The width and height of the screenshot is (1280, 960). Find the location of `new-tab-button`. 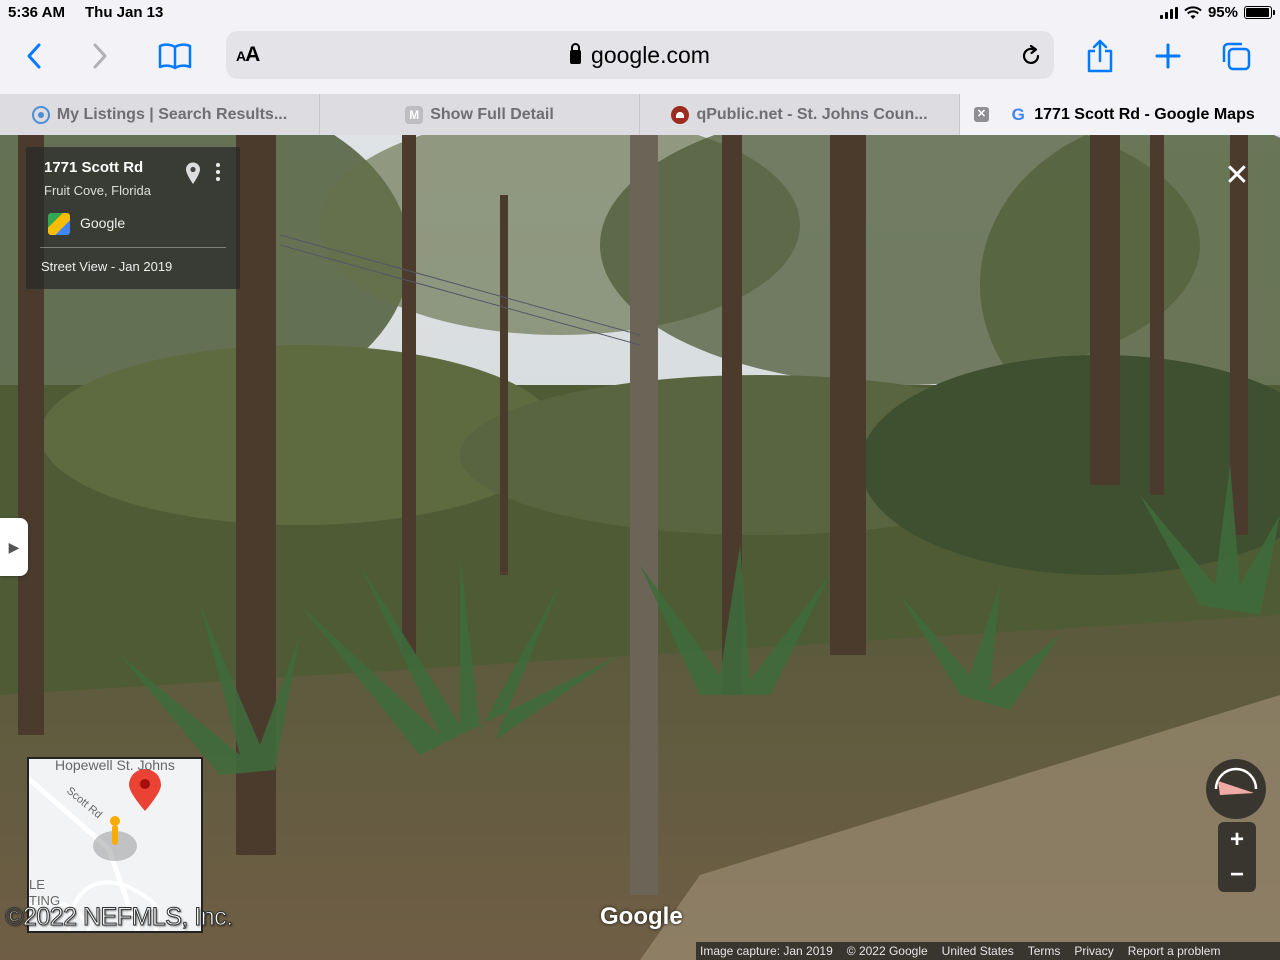

new-tab-button is located at coordinates (1168, 56).